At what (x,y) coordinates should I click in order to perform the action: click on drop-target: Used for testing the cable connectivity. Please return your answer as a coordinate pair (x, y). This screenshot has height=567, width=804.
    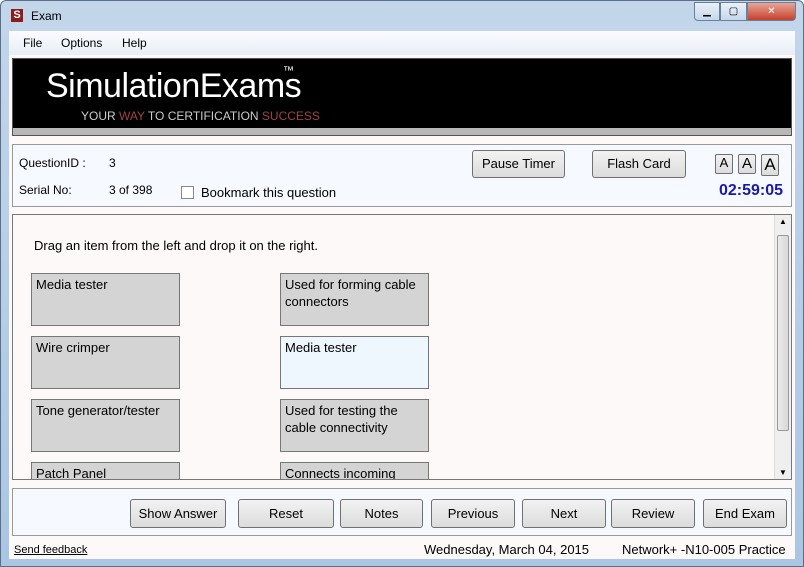
    Looking at the image, I should click on (354, 425).